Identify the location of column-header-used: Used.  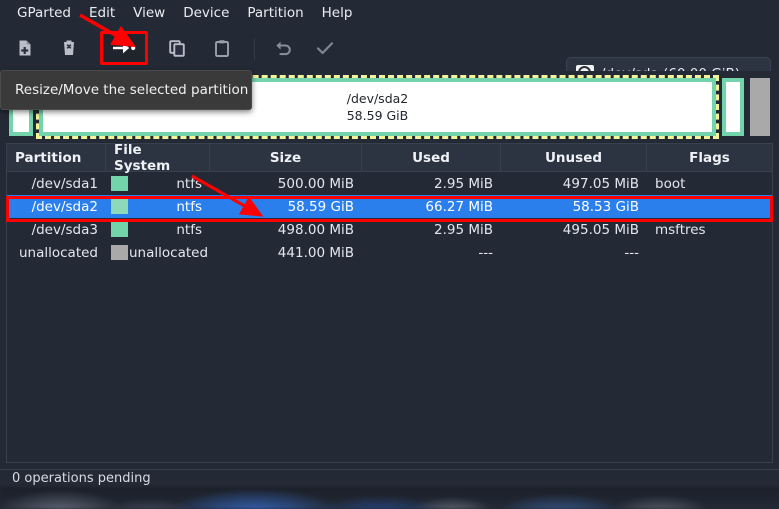
(431, 157).